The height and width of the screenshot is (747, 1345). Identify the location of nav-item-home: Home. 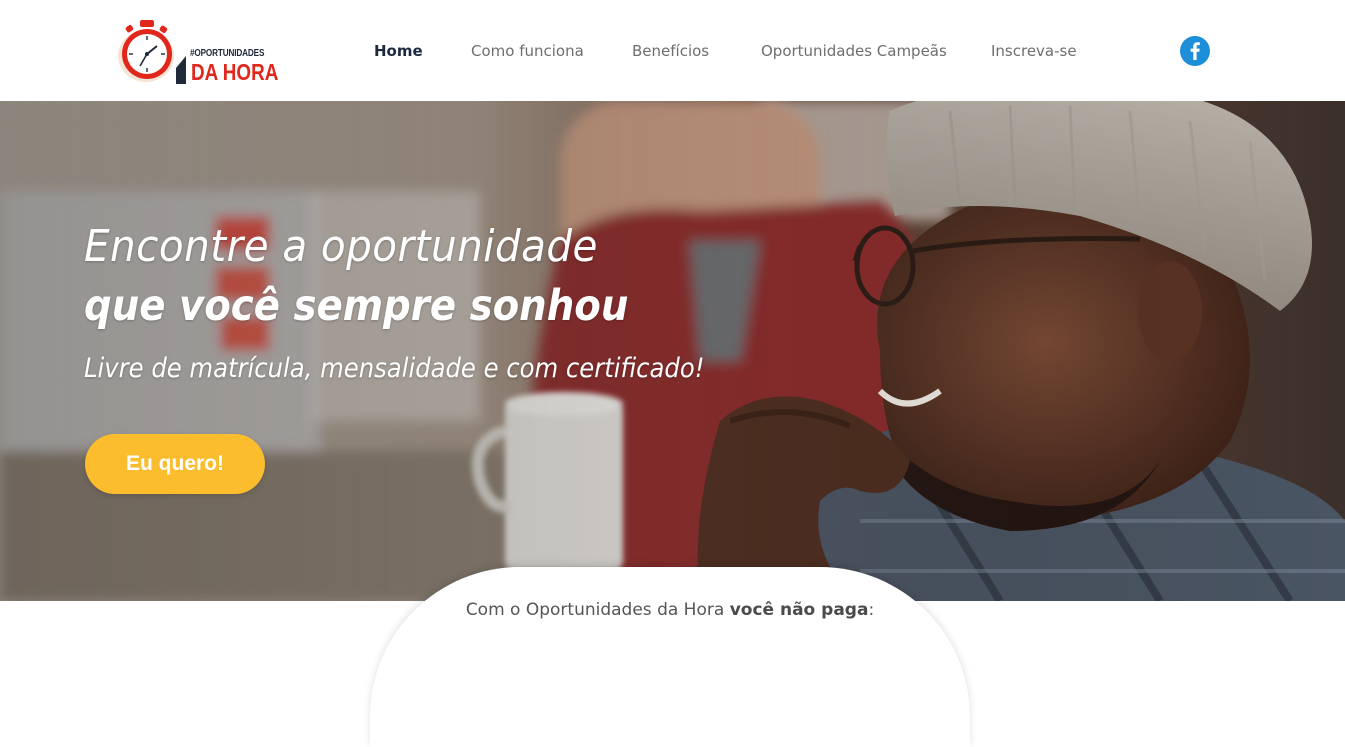
(398, 51).